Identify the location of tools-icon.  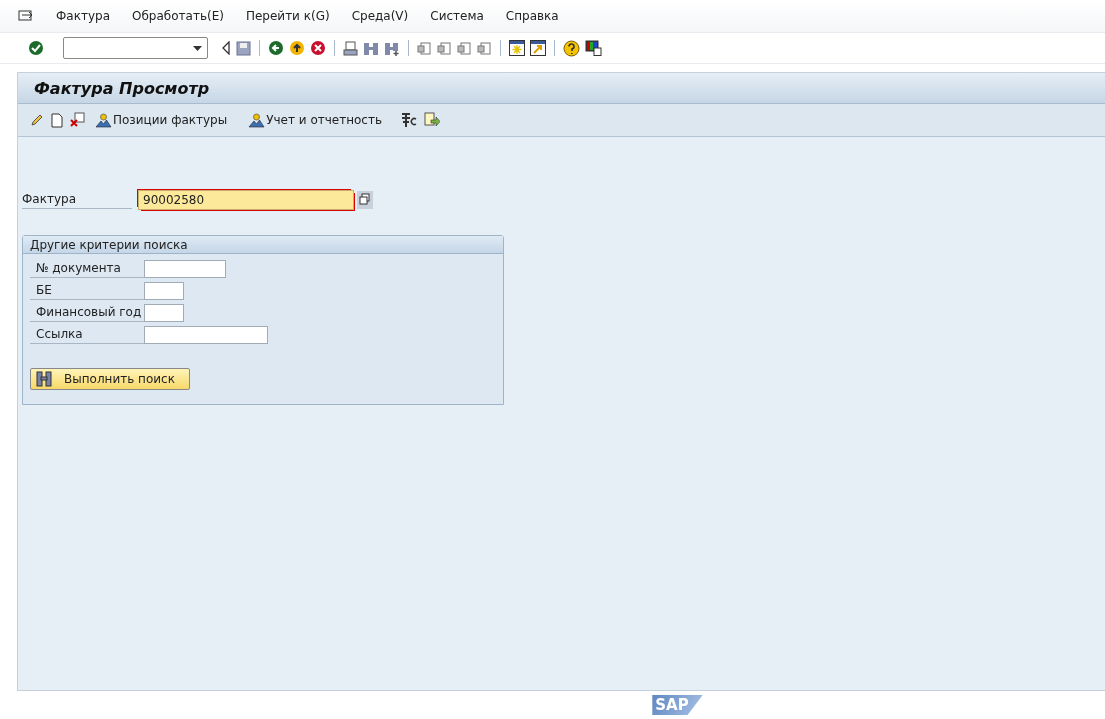
(409, 120).